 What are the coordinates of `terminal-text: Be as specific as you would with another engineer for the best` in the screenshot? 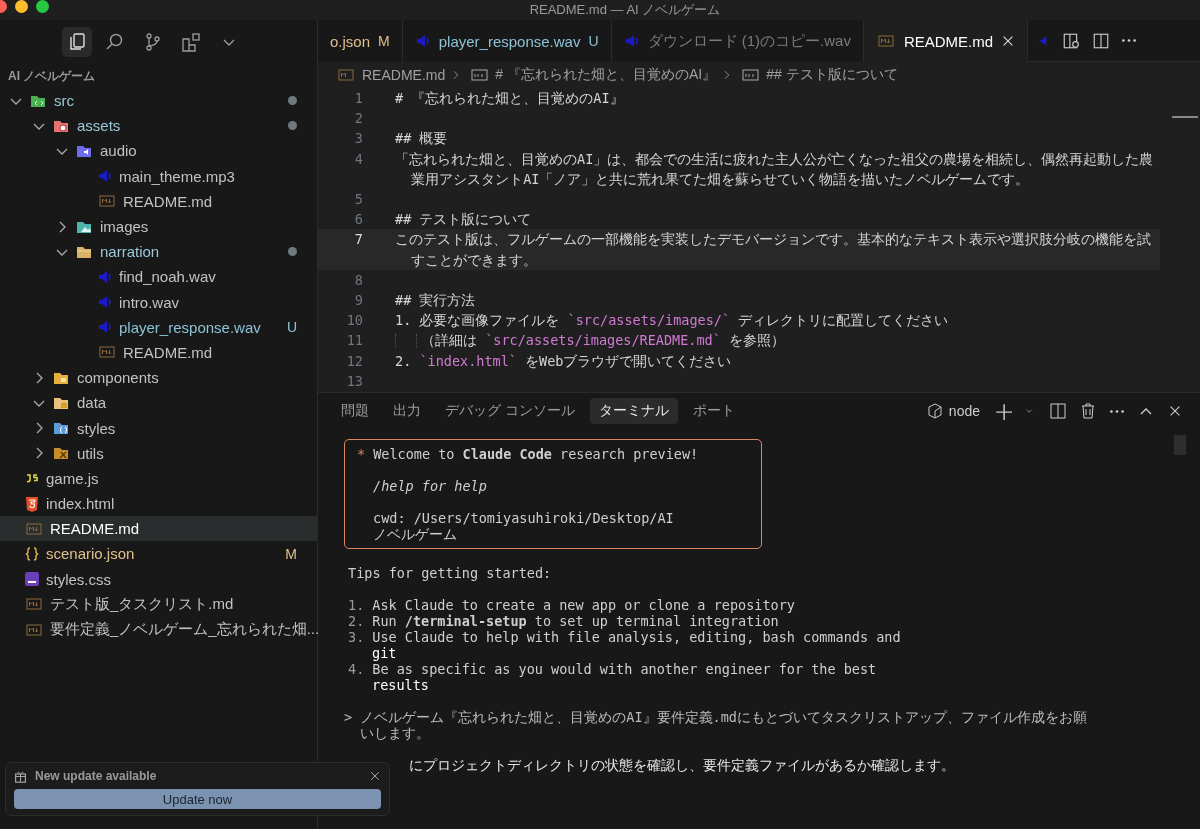 It's located at (624, 669).